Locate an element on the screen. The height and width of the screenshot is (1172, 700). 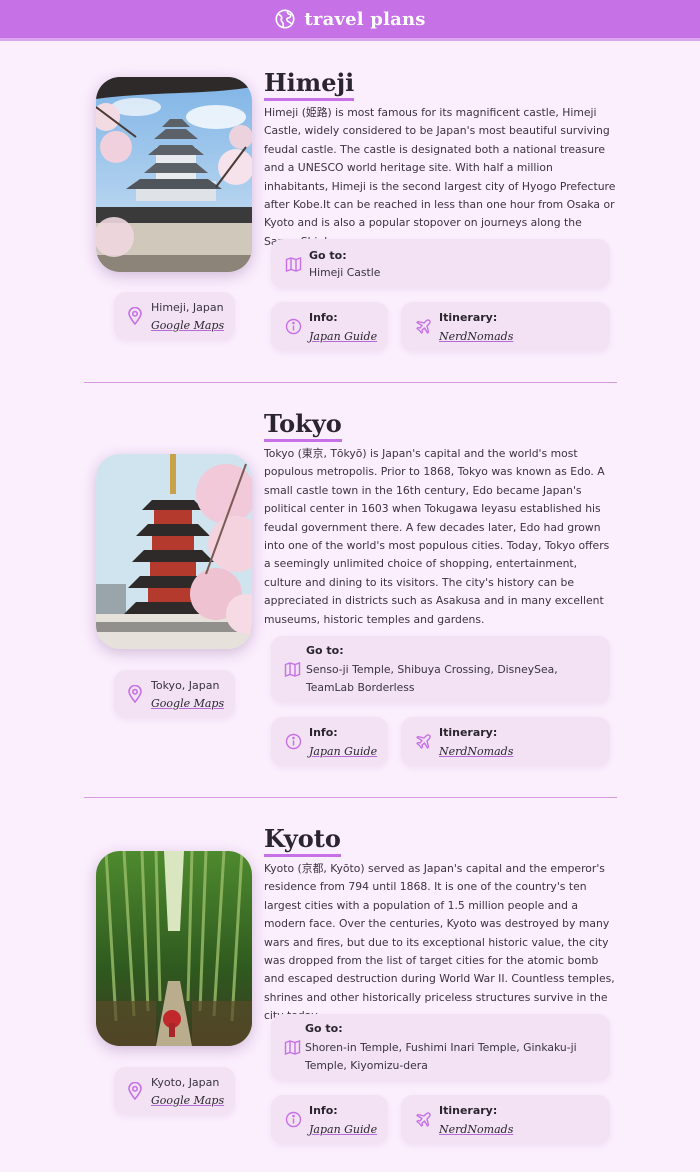
goto-card: Go to: Himeji Castle is located at coordinates (440, 263).